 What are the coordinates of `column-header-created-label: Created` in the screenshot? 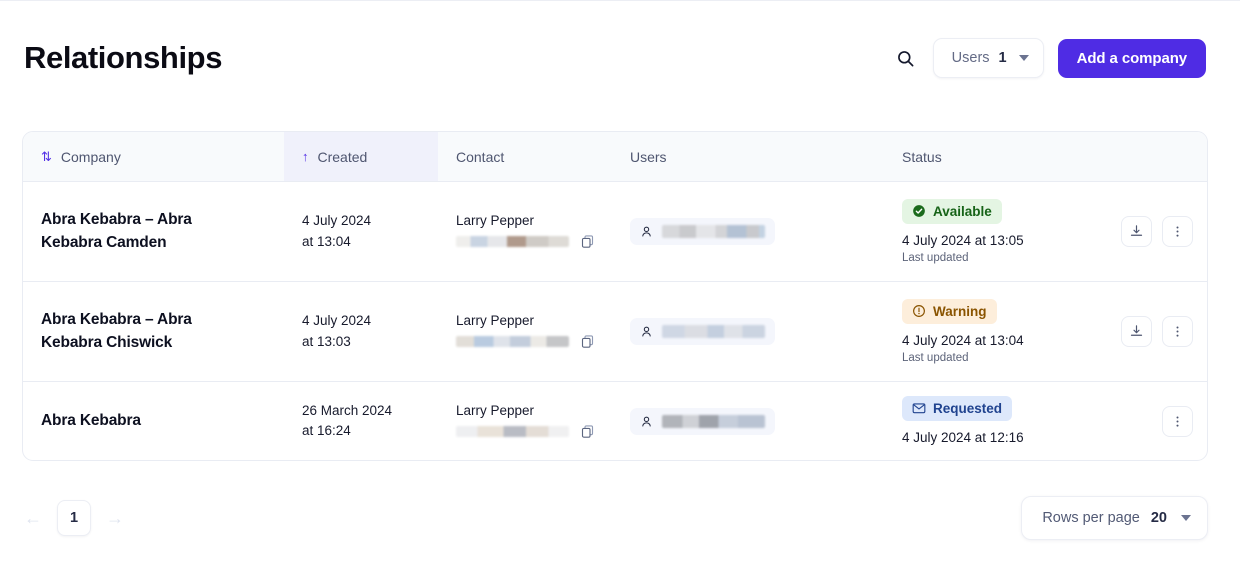 It's located at (342, 156).